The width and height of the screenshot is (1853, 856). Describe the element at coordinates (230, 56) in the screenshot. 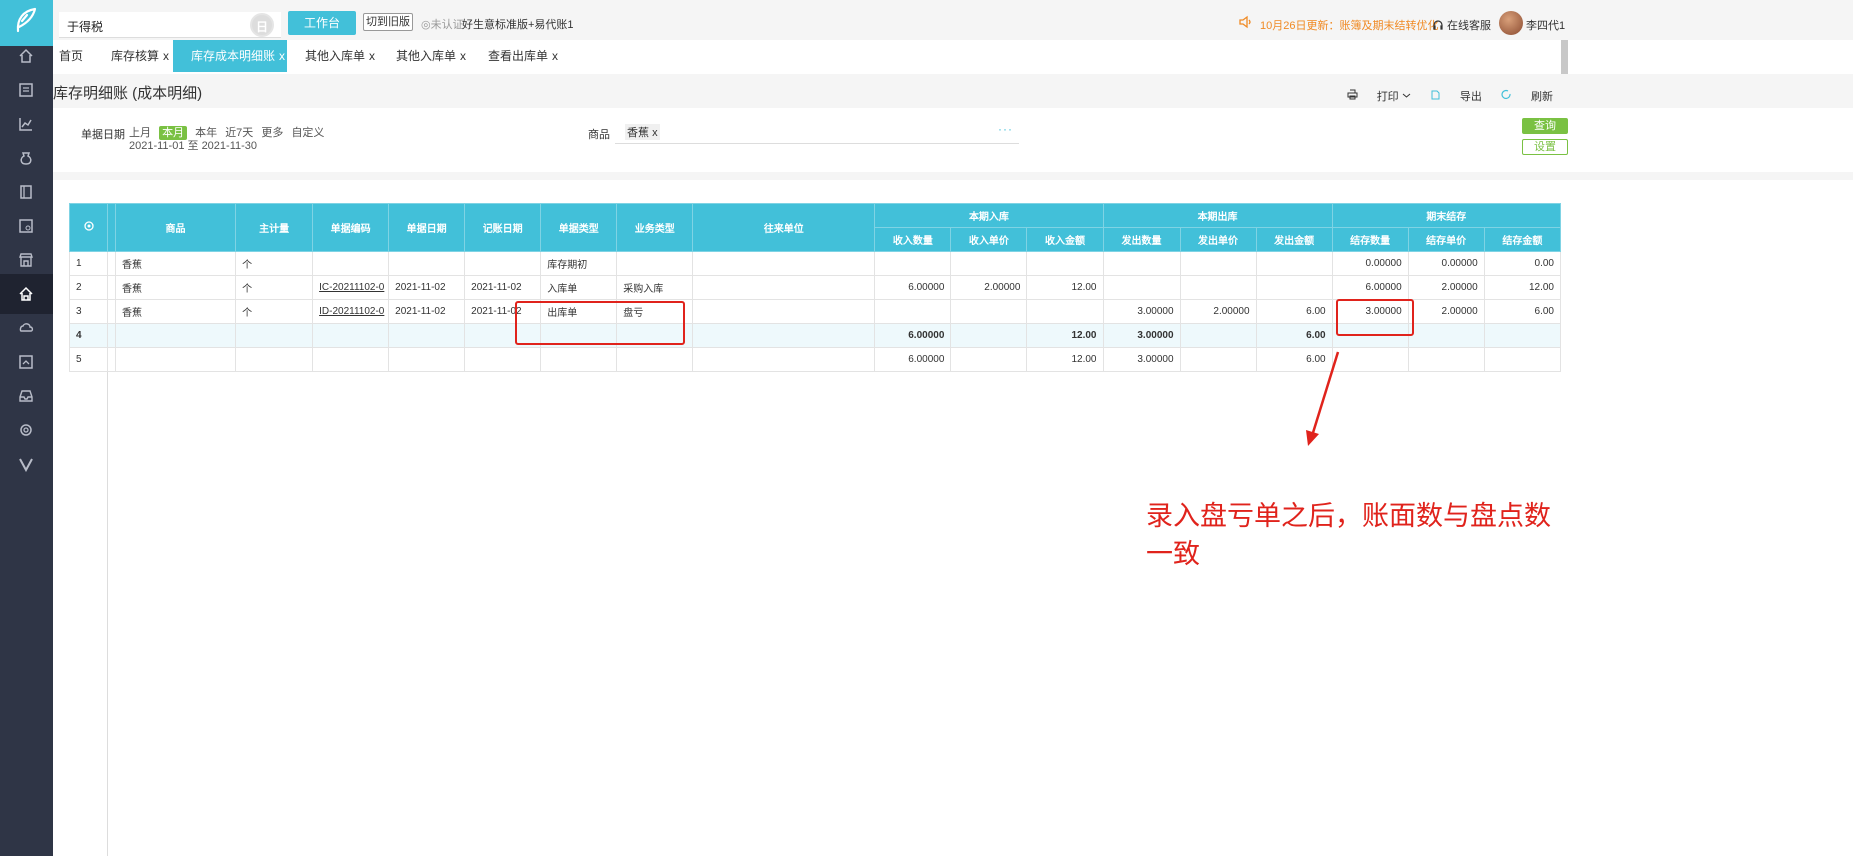

I see `tab-inventory-cost-ledger: 库存成本明细账 x` at that location.